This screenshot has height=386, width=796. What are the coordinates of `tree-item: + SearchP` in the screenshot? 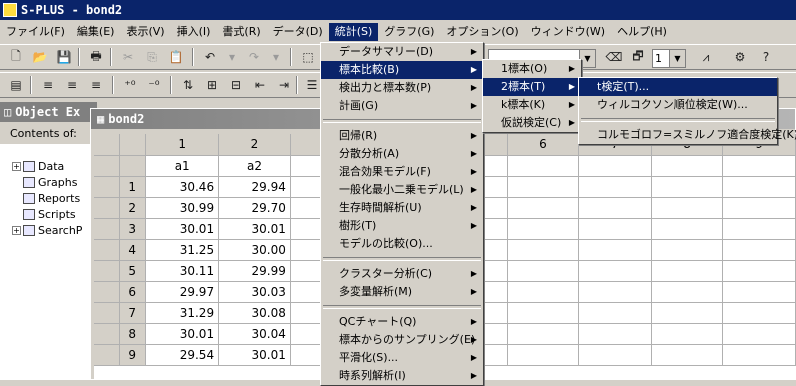 It's located at (47, 230).